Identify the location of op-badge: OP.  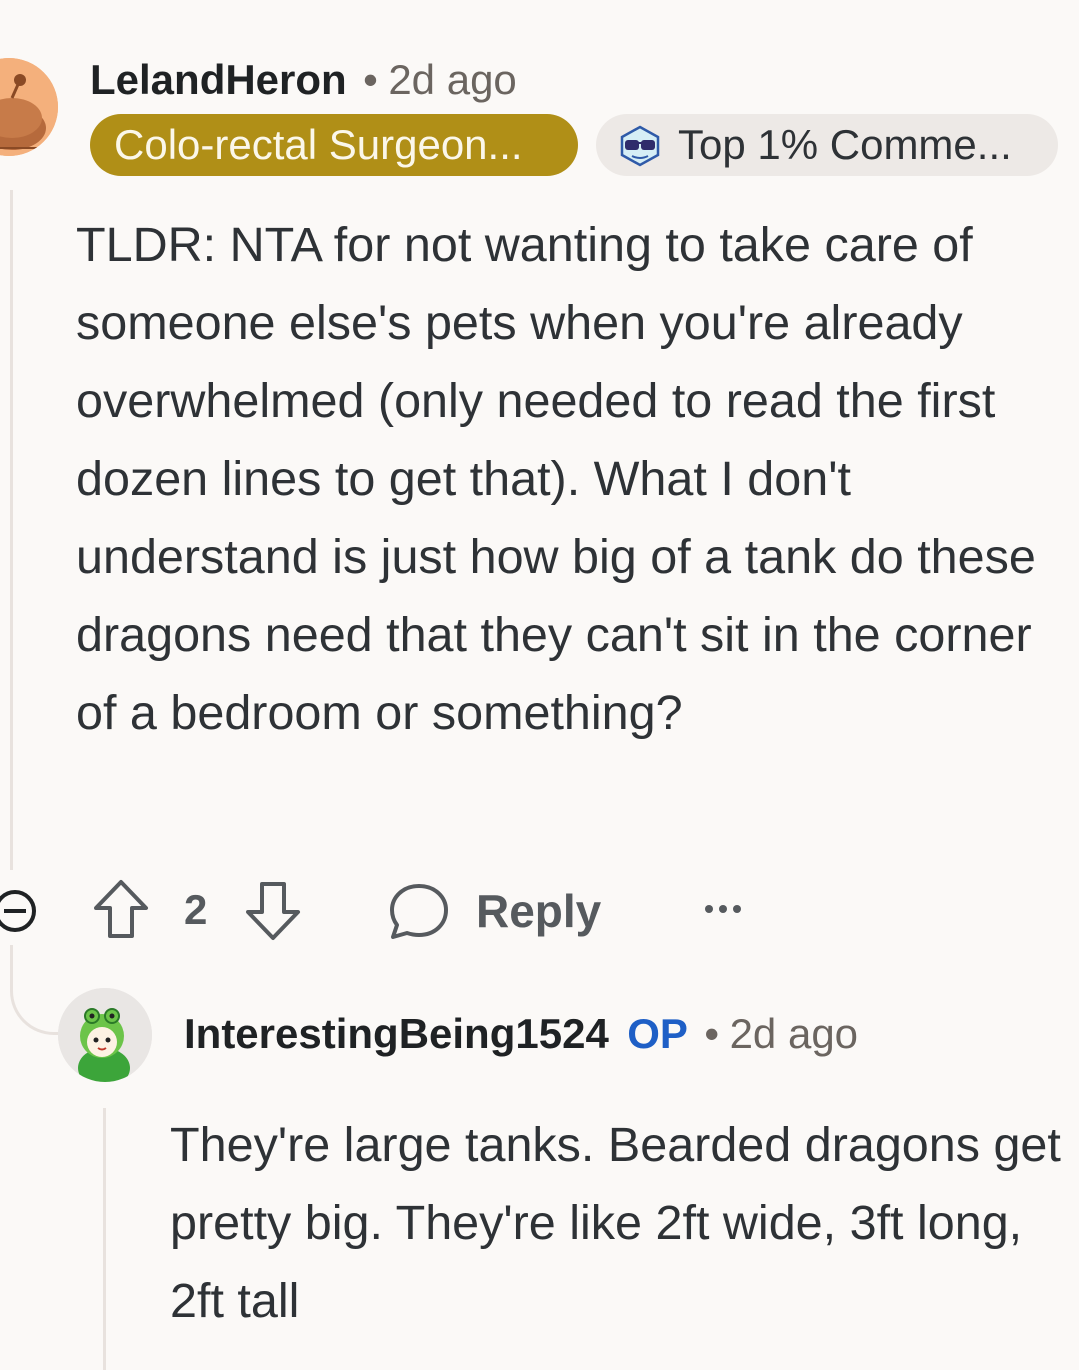
(657, 1033).